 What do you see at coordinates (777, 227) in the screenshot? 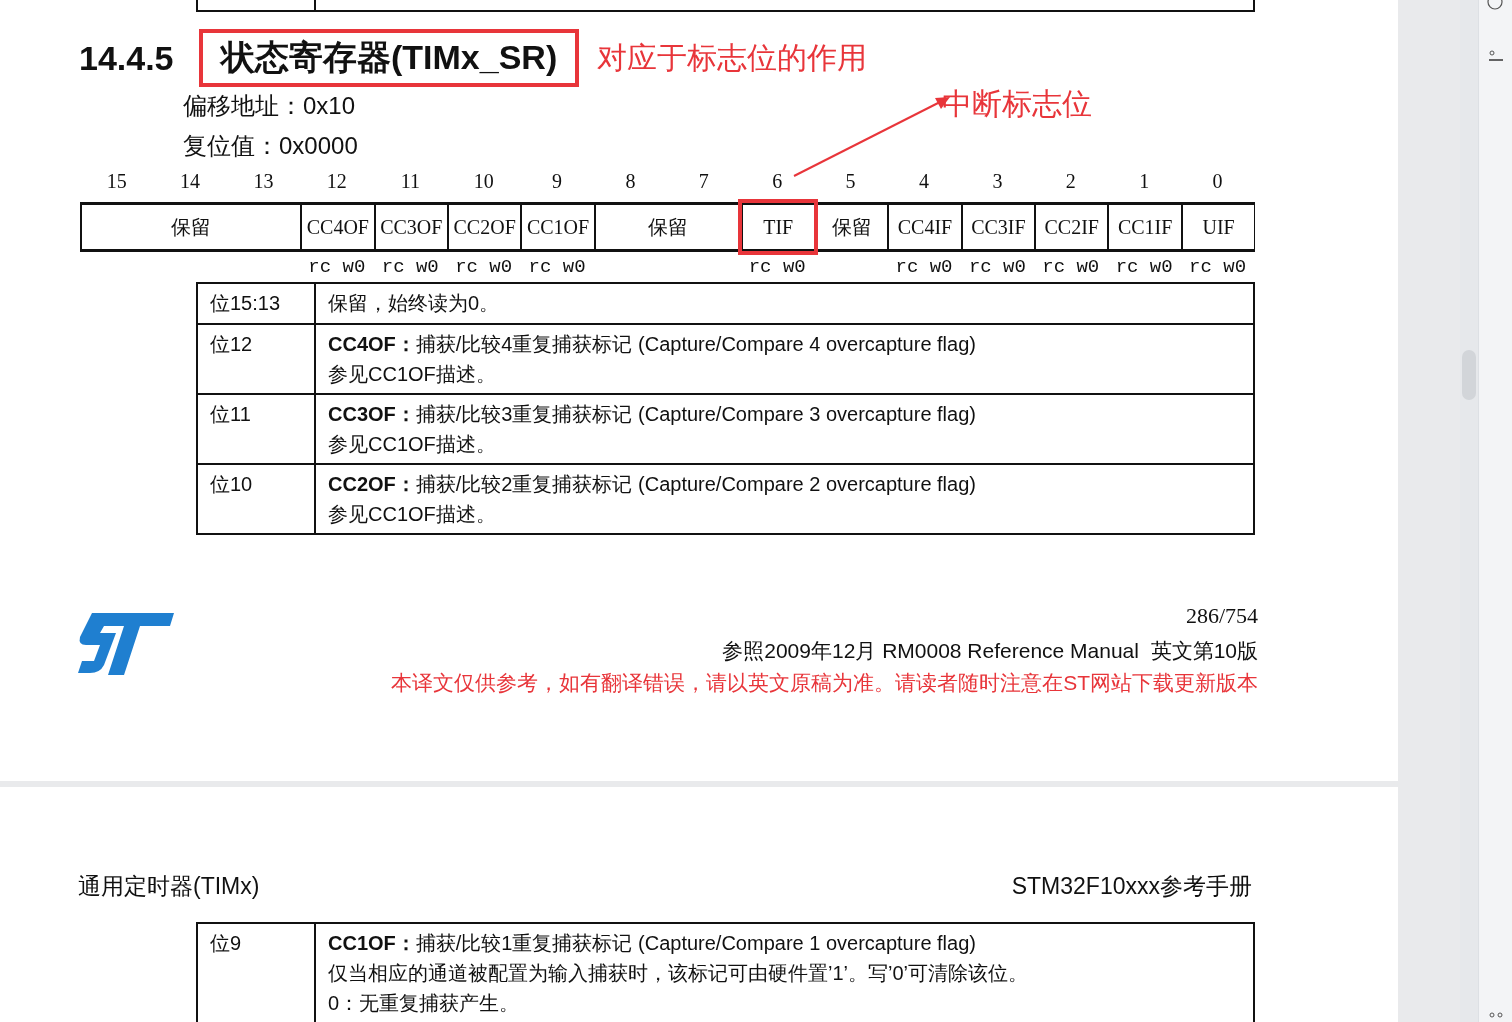
I see `register-field: TIF` at bounding box center [777, 227].